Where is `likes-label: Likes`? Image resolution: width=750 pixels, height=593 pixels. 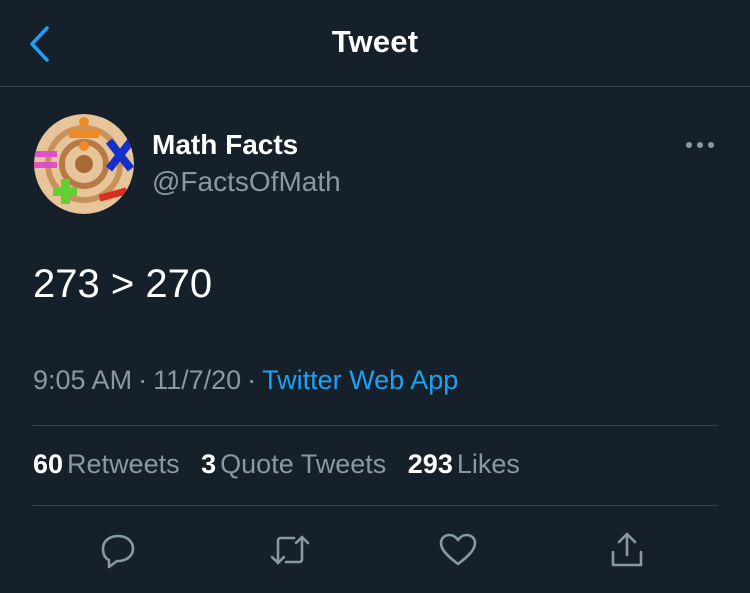 likes-label: Likes is located at coordinates (488, 464).